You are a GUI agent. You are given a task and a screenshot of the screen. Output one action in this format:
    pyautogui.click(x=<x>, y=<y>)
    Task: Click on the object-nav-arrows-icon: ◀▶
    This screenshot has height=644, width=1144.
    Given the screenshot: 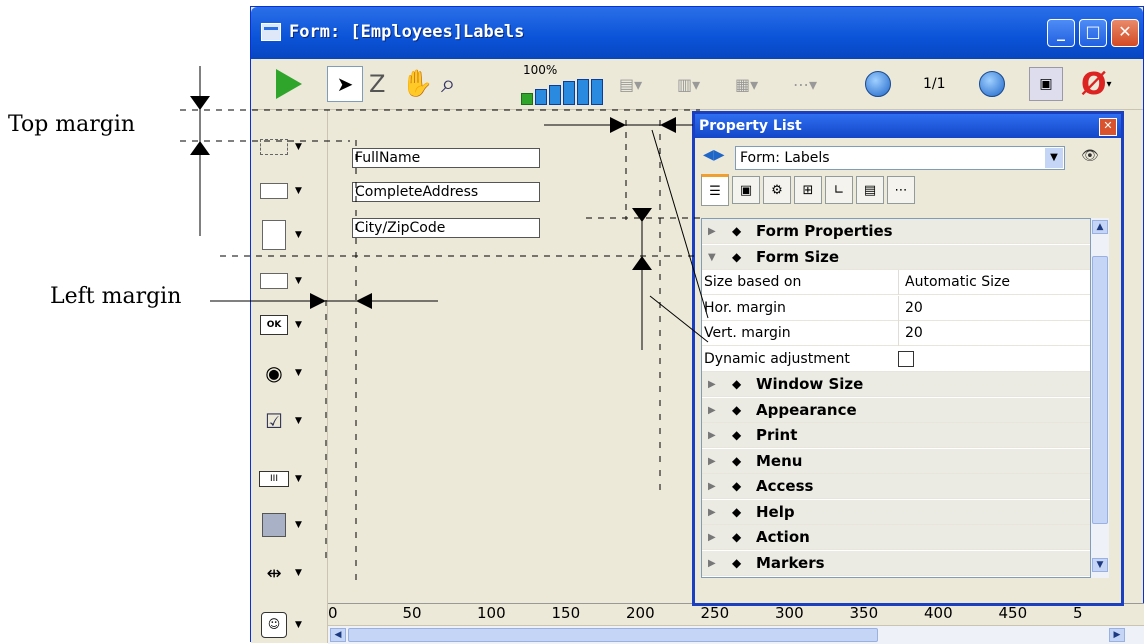 What is the action you would take?
    pyautogui.click(x=714, y=155)
    